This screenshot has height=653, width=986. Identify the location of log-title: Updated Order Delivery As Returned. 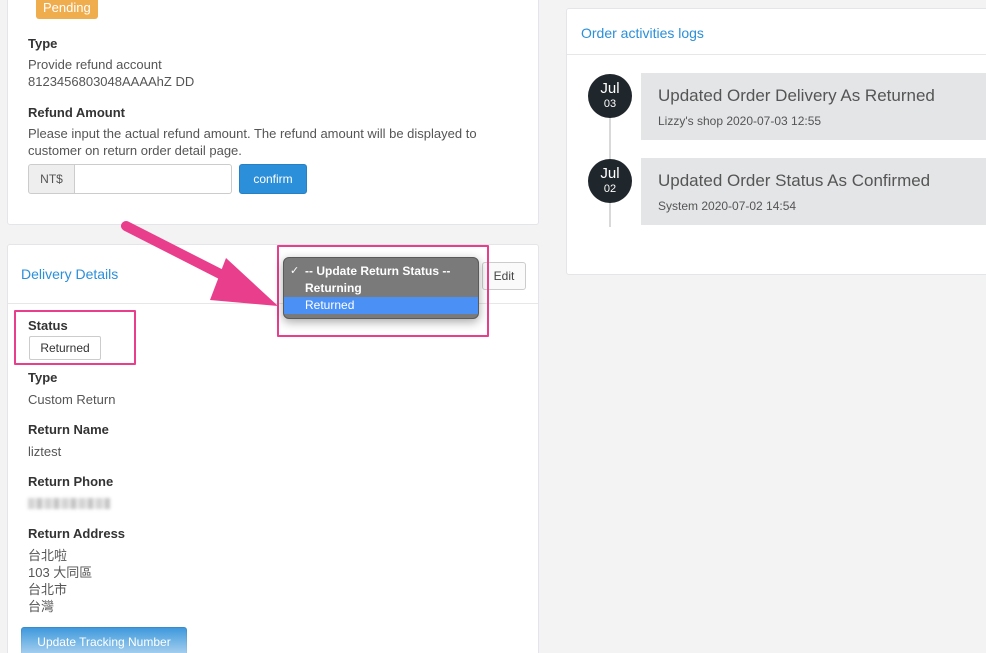
(796, 95).